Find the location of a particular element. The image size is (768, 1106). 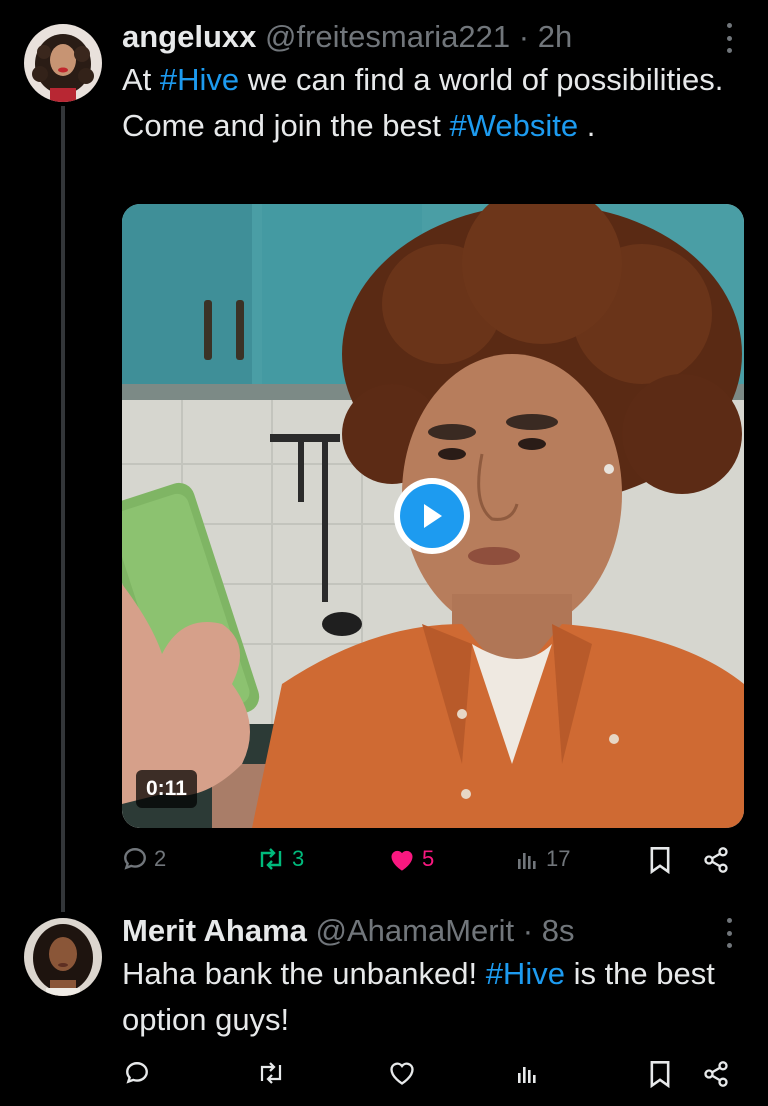

like-button is located at coordinates (402, 1073).